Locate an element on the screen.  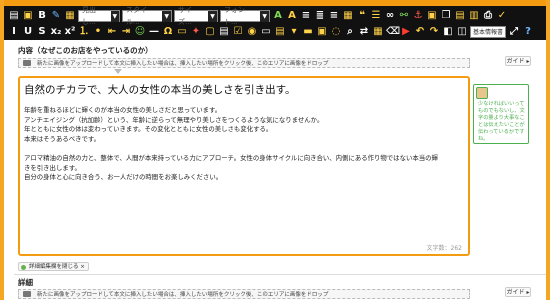
editor-heading: 自然のチカラで、大人の女性の本当の美しさを引き出す。 is located at coordinates (160, 90).